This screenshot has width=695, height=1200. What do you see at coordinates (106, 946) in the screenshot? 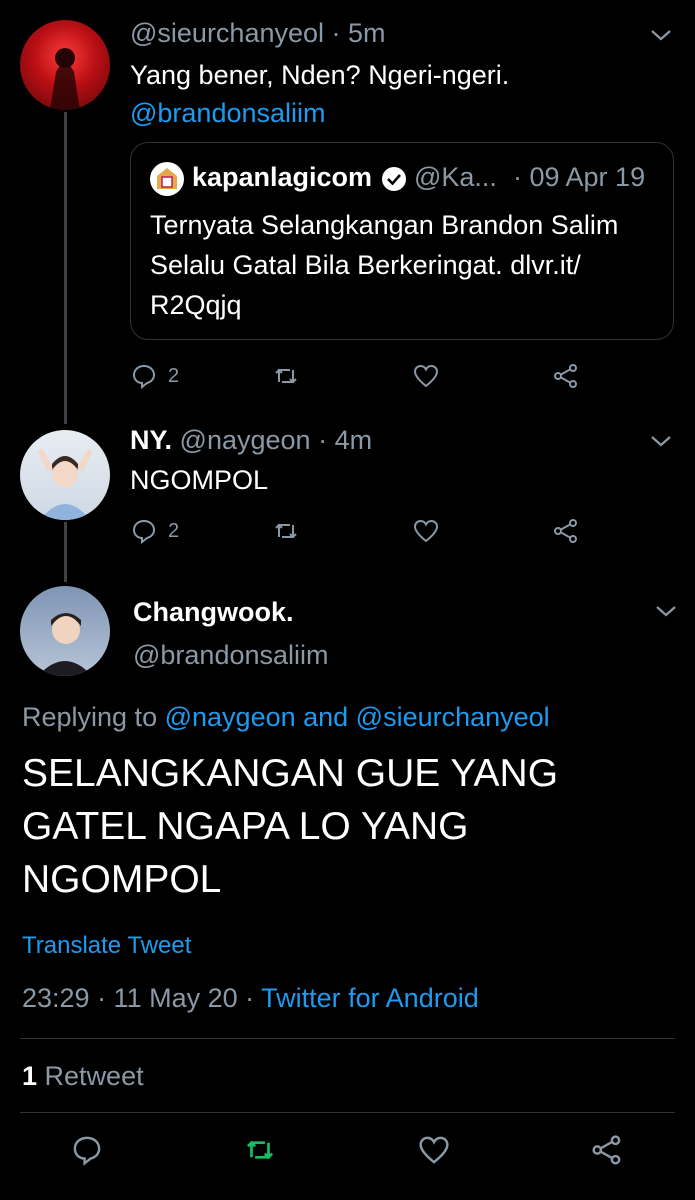
I see `translate-link: Translate Tweet` at bounding box center [106, 946].